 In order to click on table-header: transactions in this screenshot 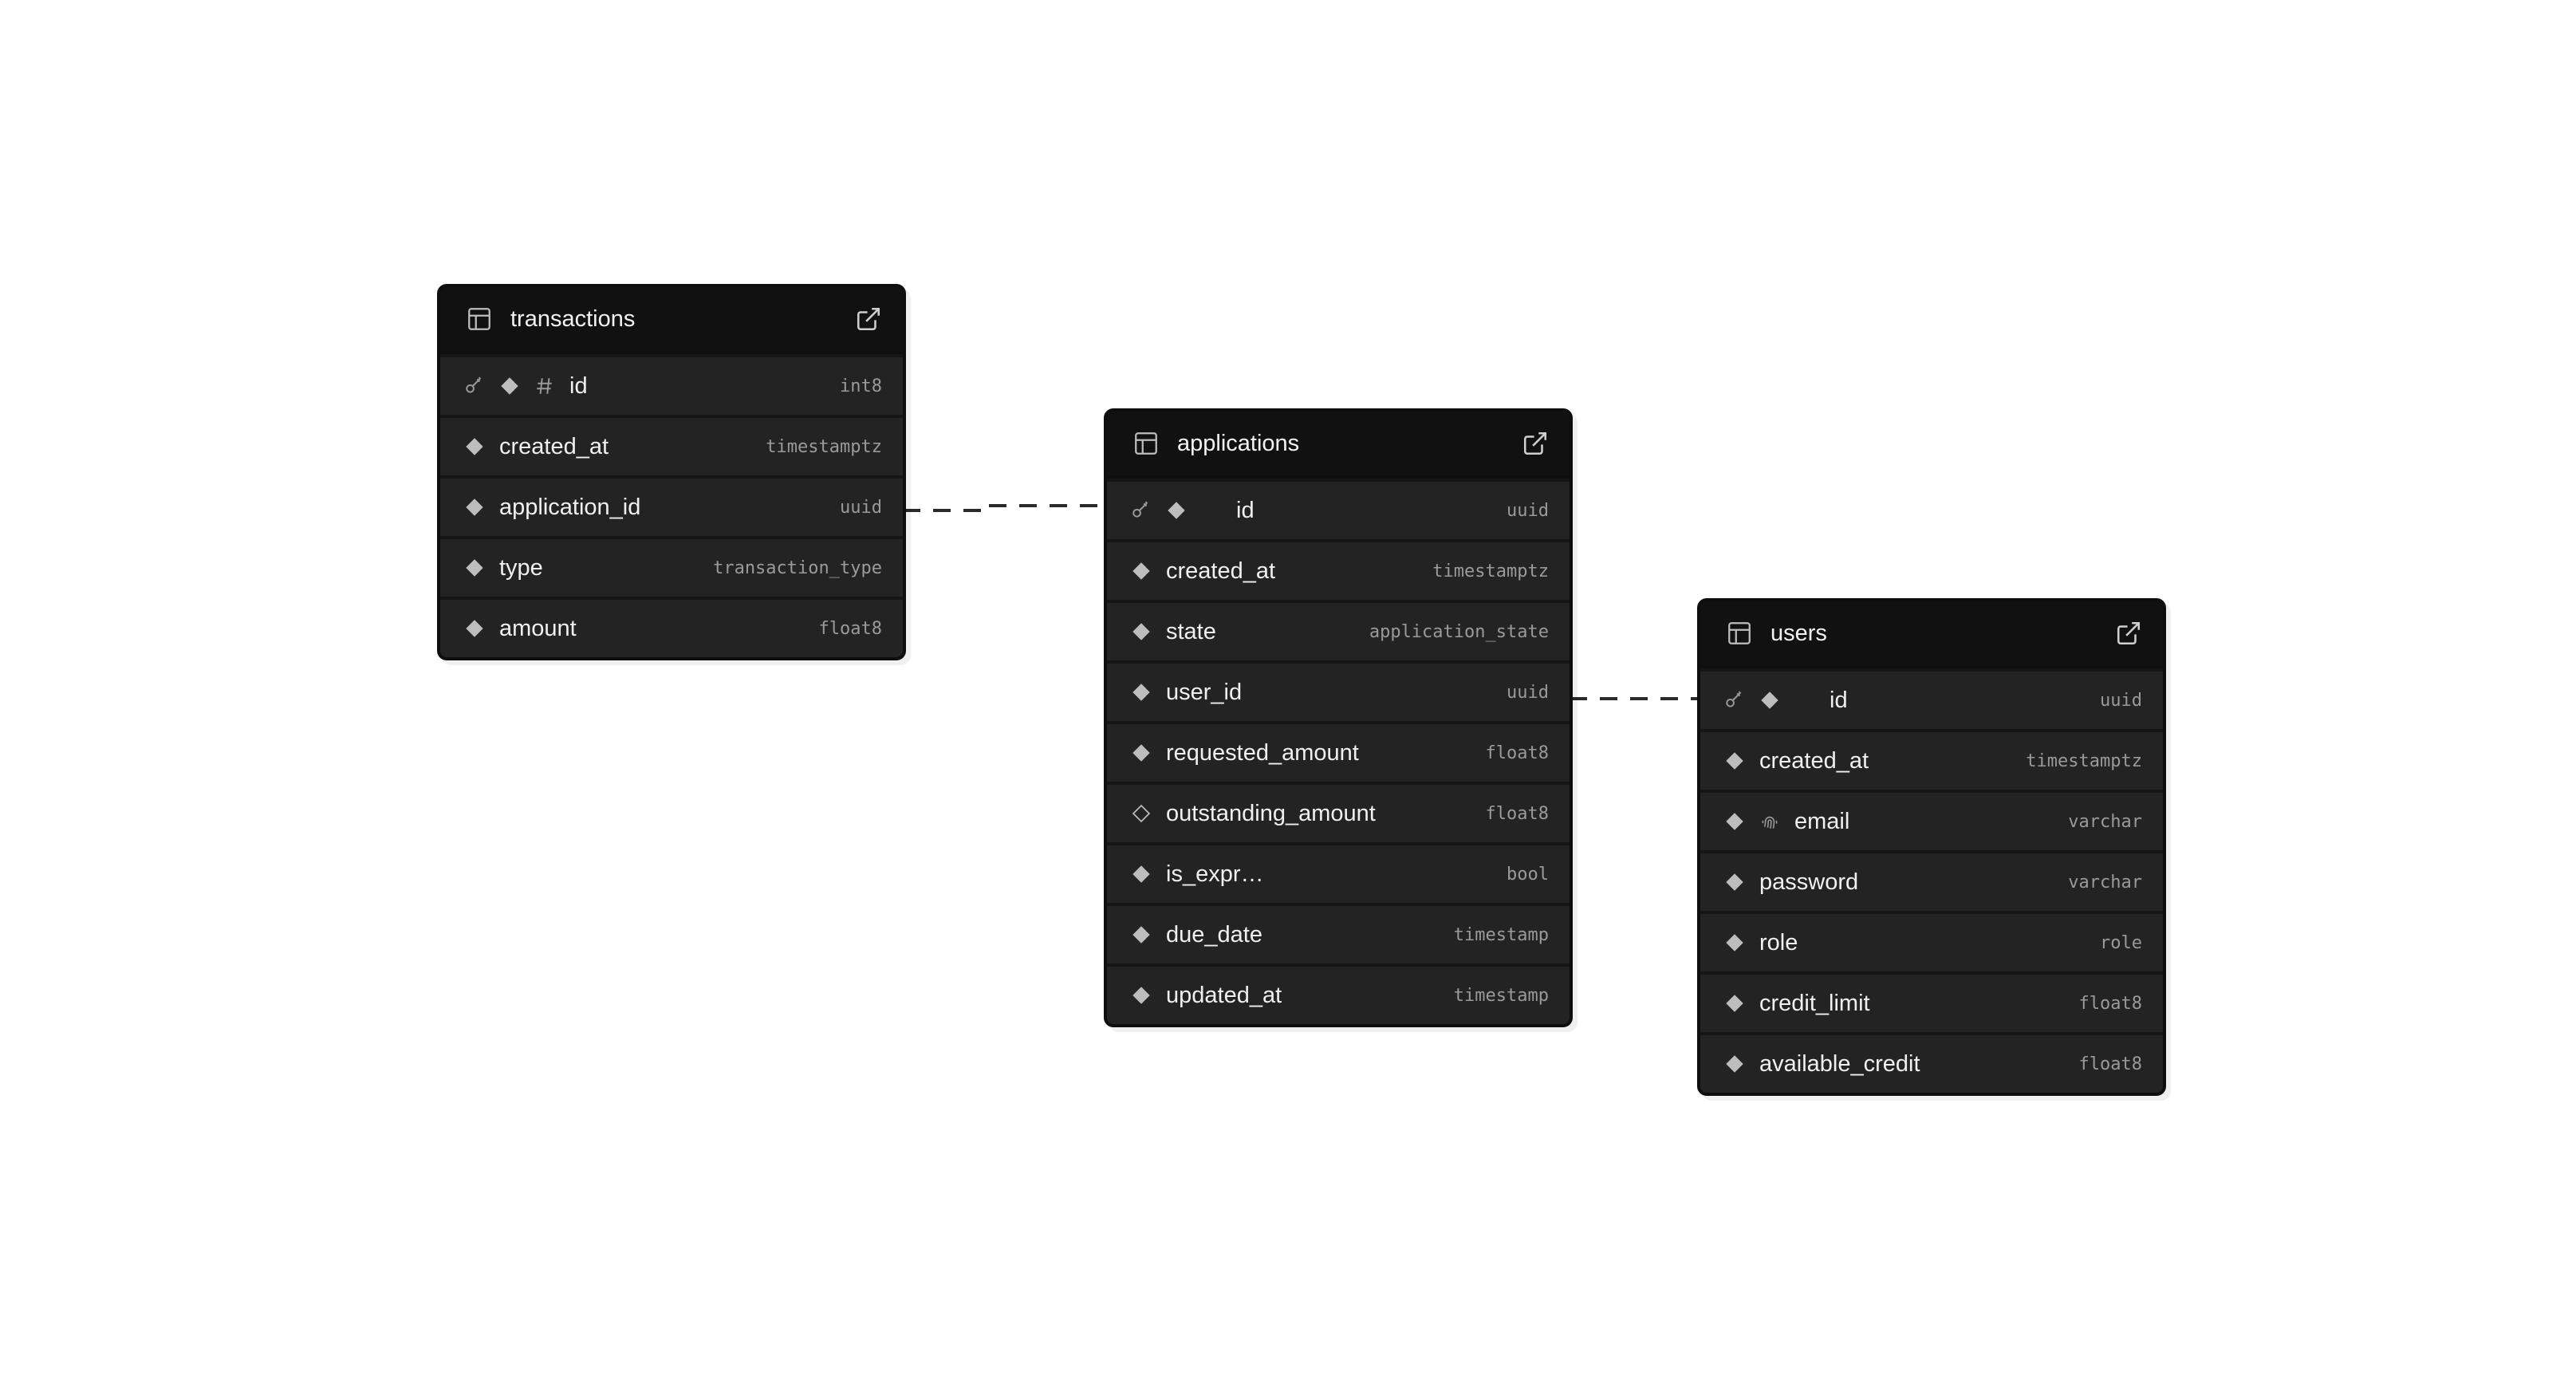, I will do `click(671, 320)`.